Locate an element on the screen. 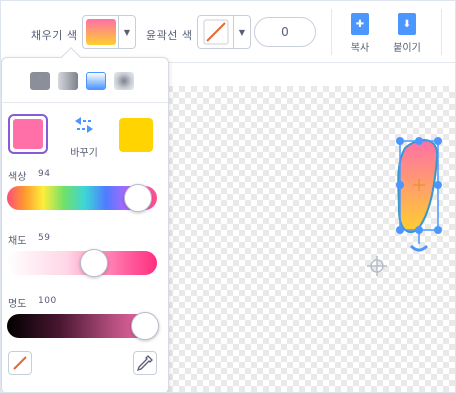 This screenshot has height=393, width=456. brightness-value: 100 is located at coordinates (47, 301).